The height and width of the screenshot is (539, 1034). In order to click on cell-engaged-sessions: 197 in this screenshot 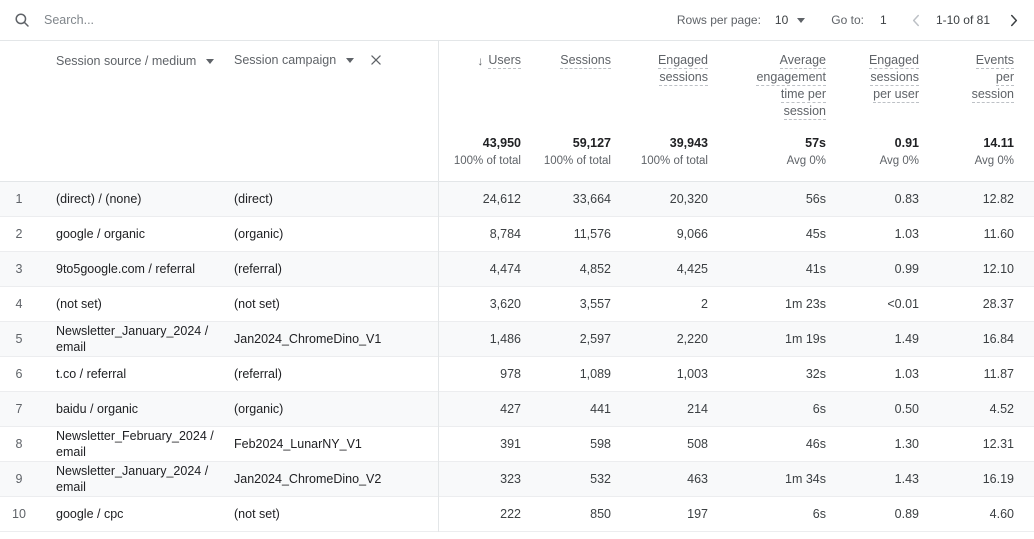, I will do `click(697, 514)`.